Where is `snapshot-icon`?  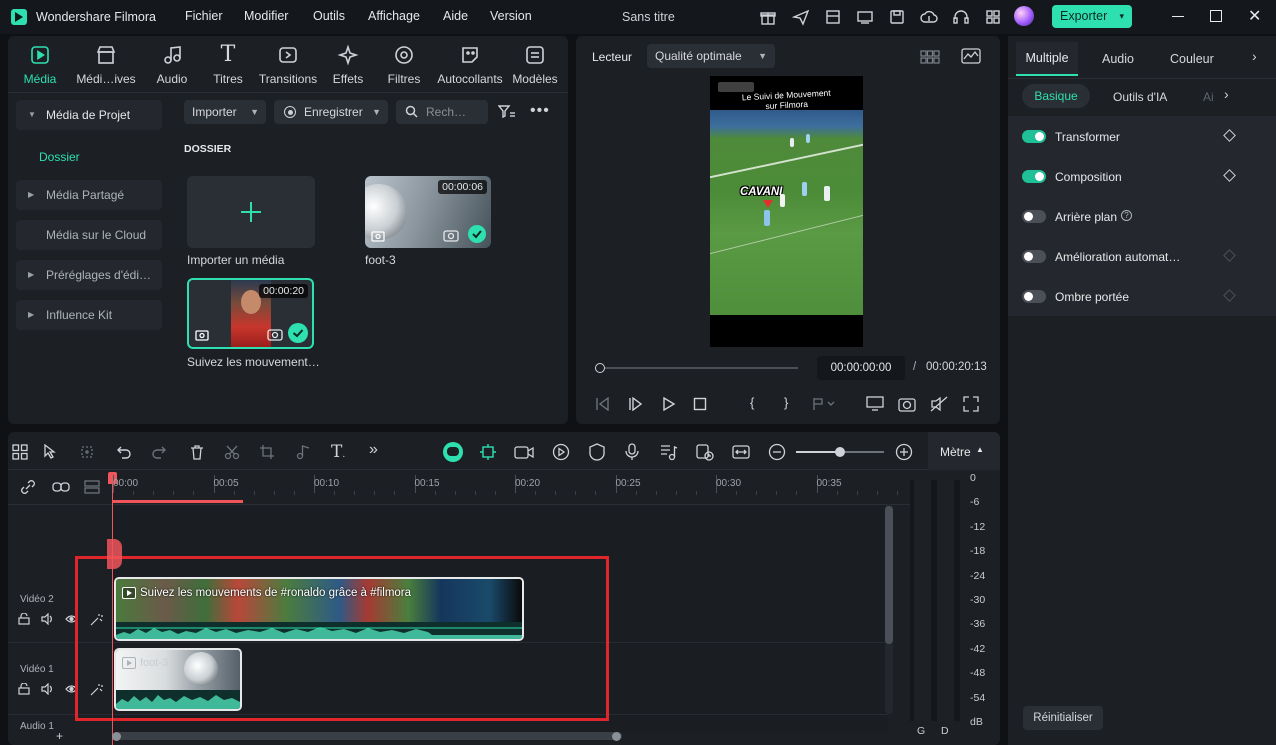 snapshot-icon is located at coordinates (907, 404).